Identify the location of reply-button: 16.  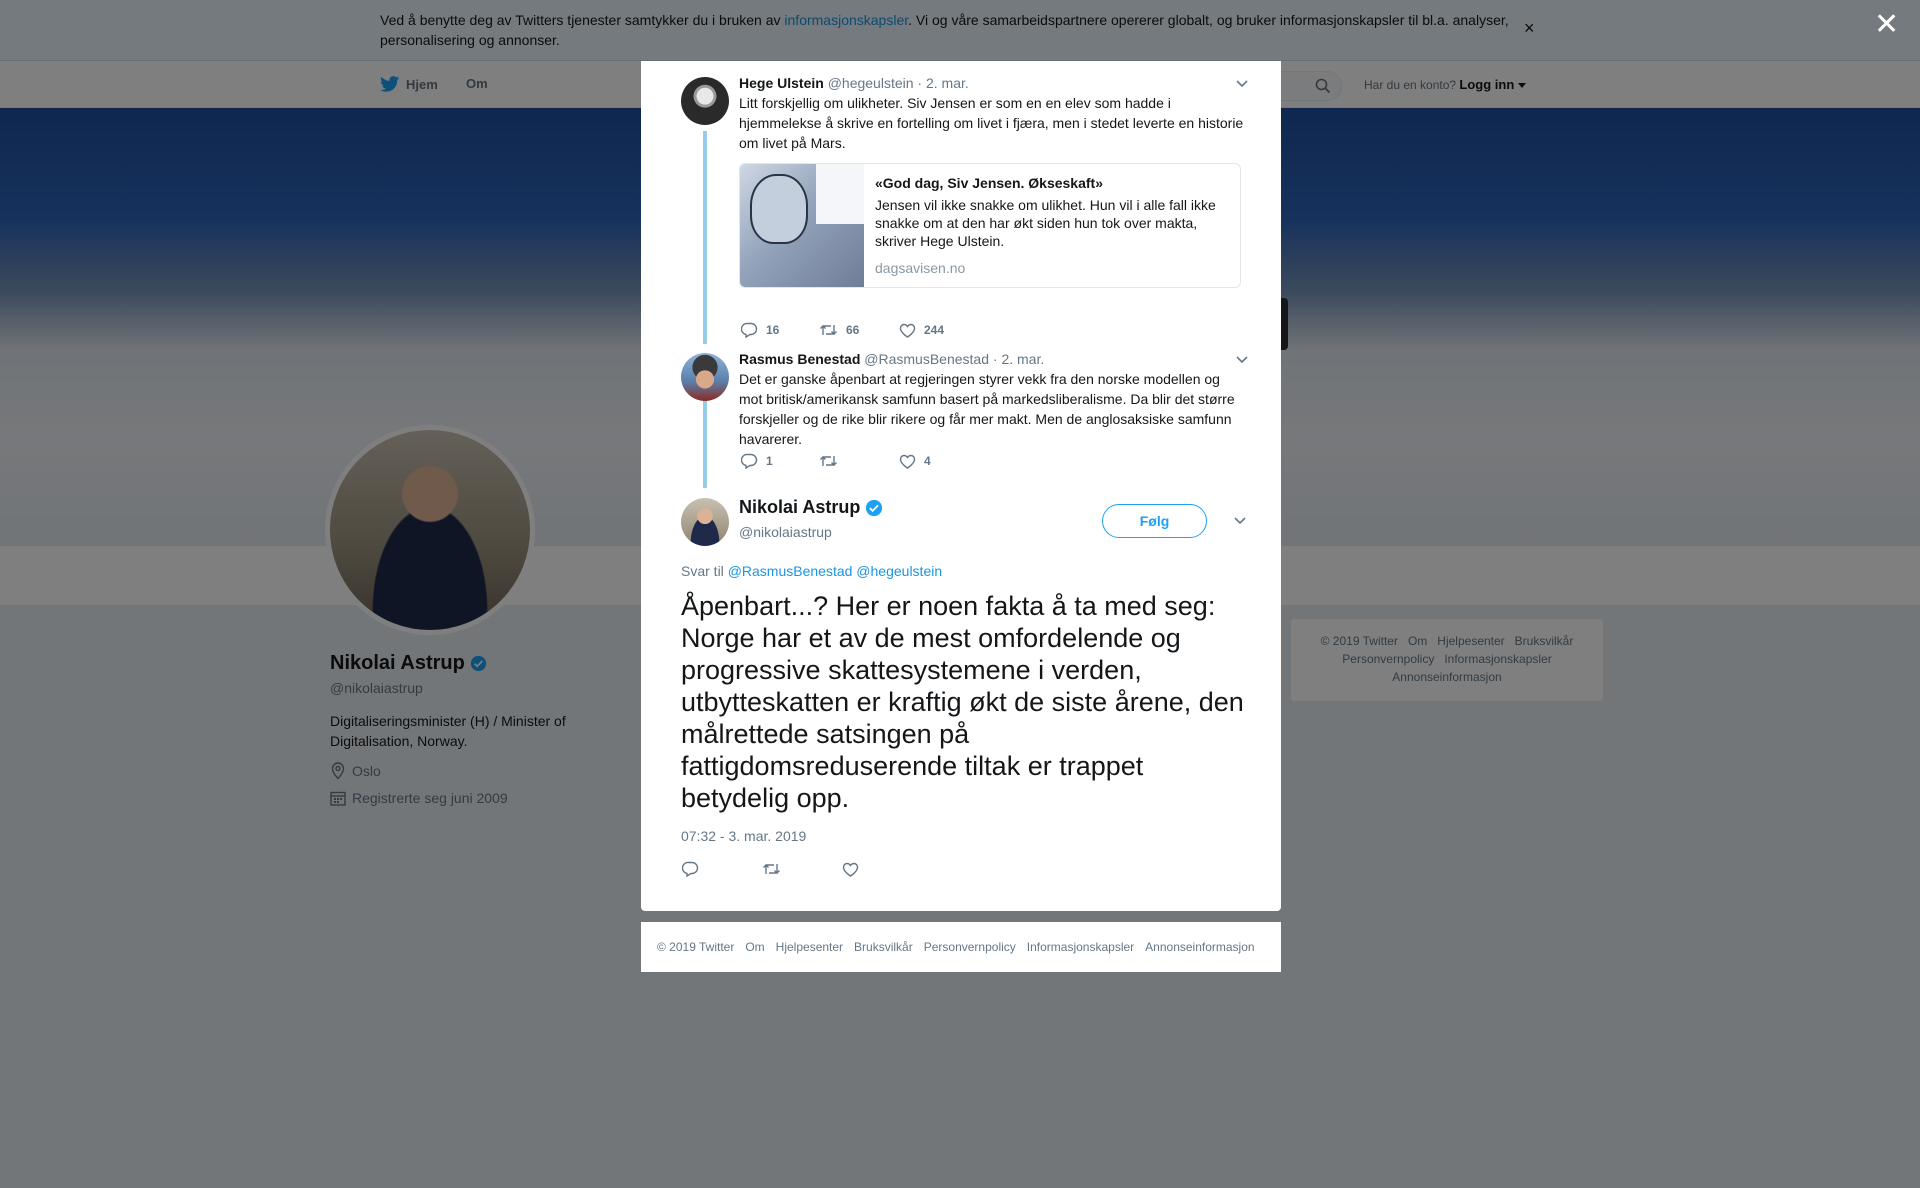
(780, 330).